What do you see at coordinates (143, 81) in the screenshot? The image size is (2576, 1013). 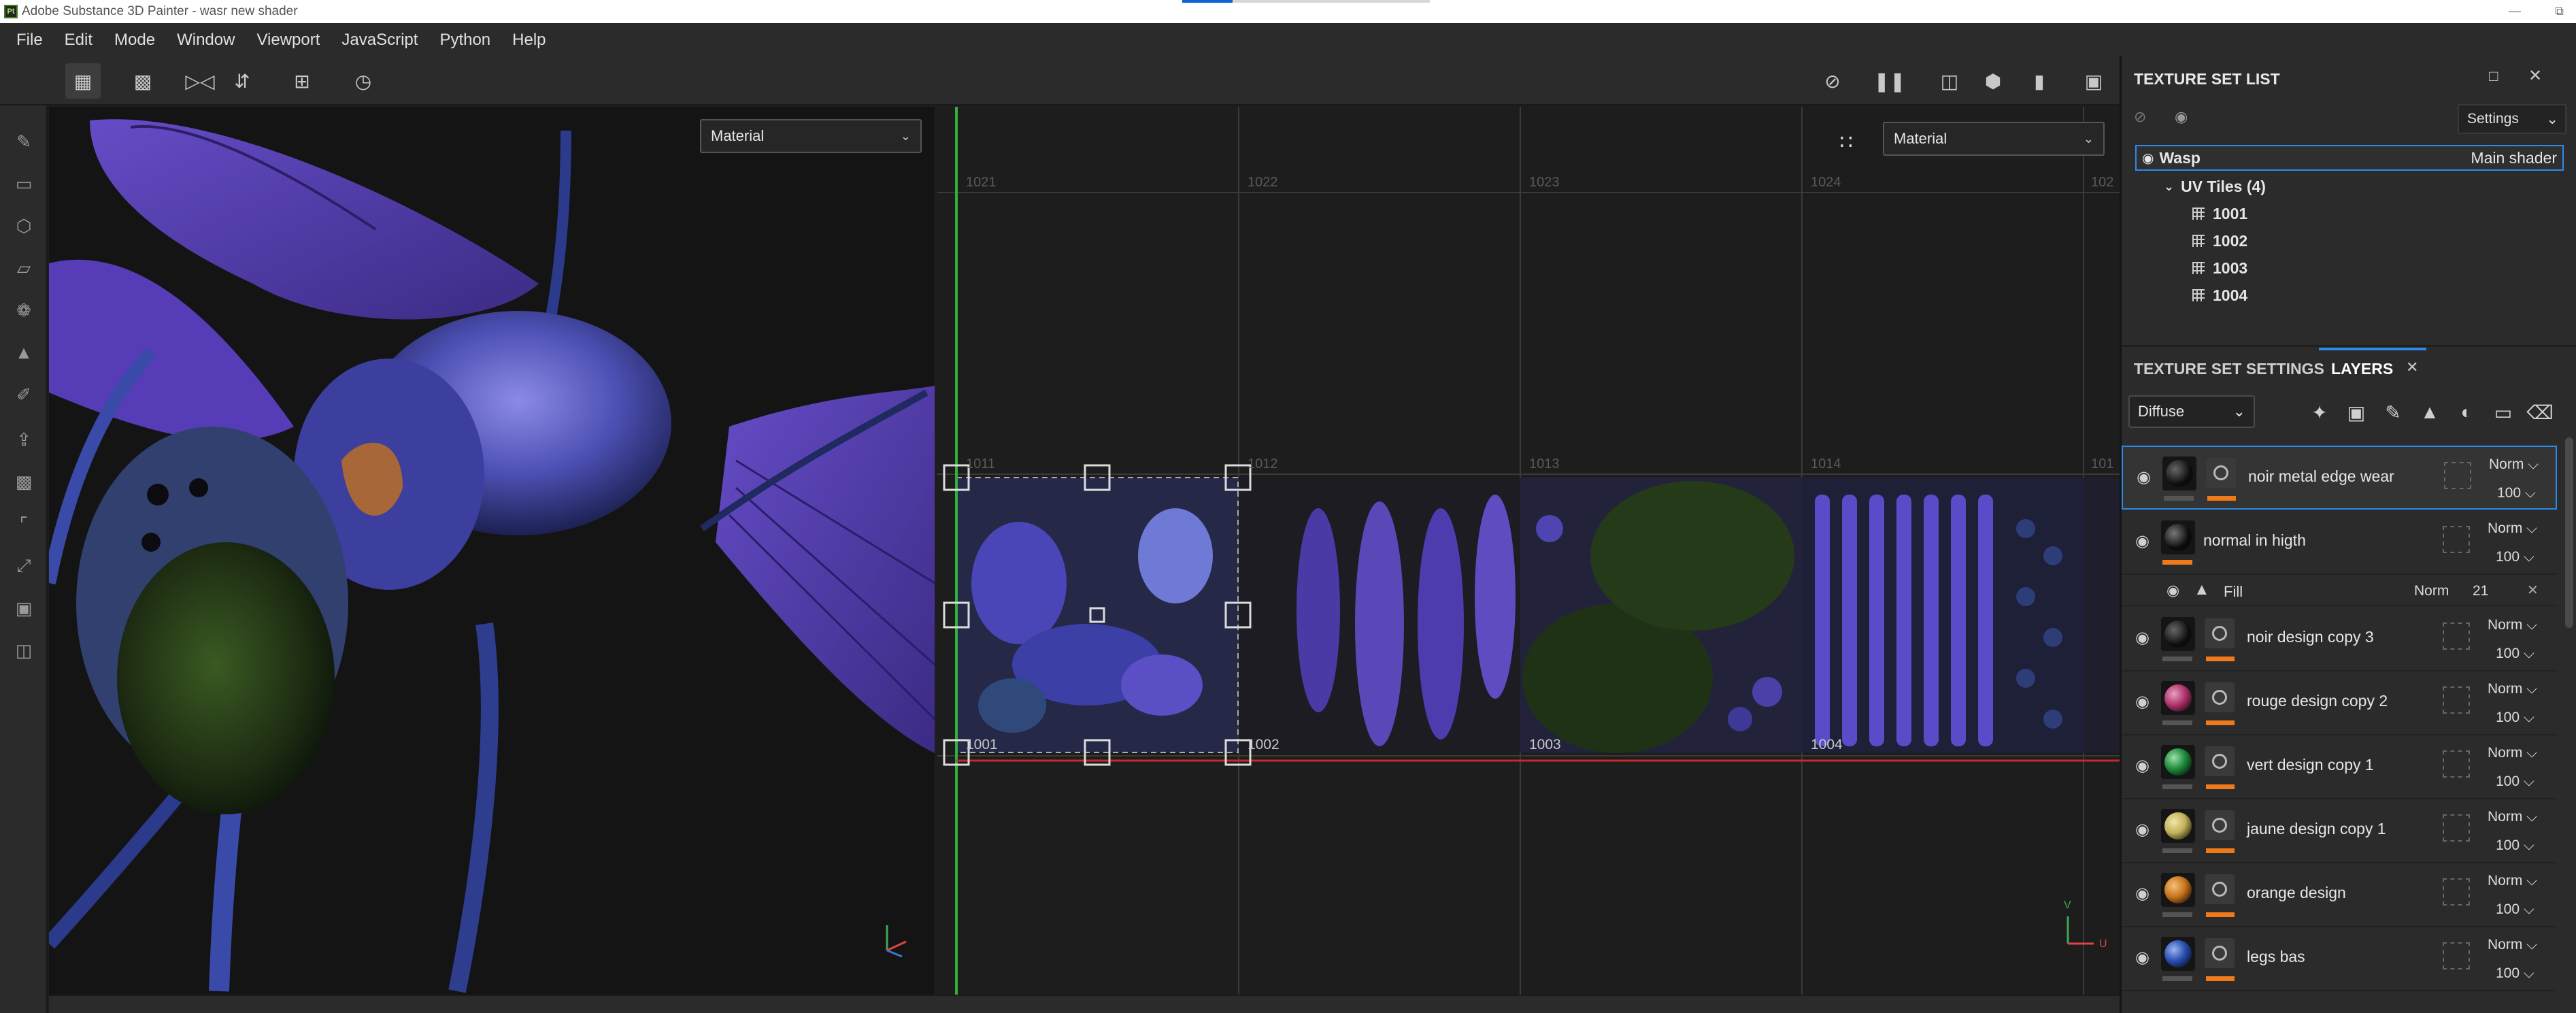 I see `tile-grid-icon: ▩` at bounding box center [143, 81].